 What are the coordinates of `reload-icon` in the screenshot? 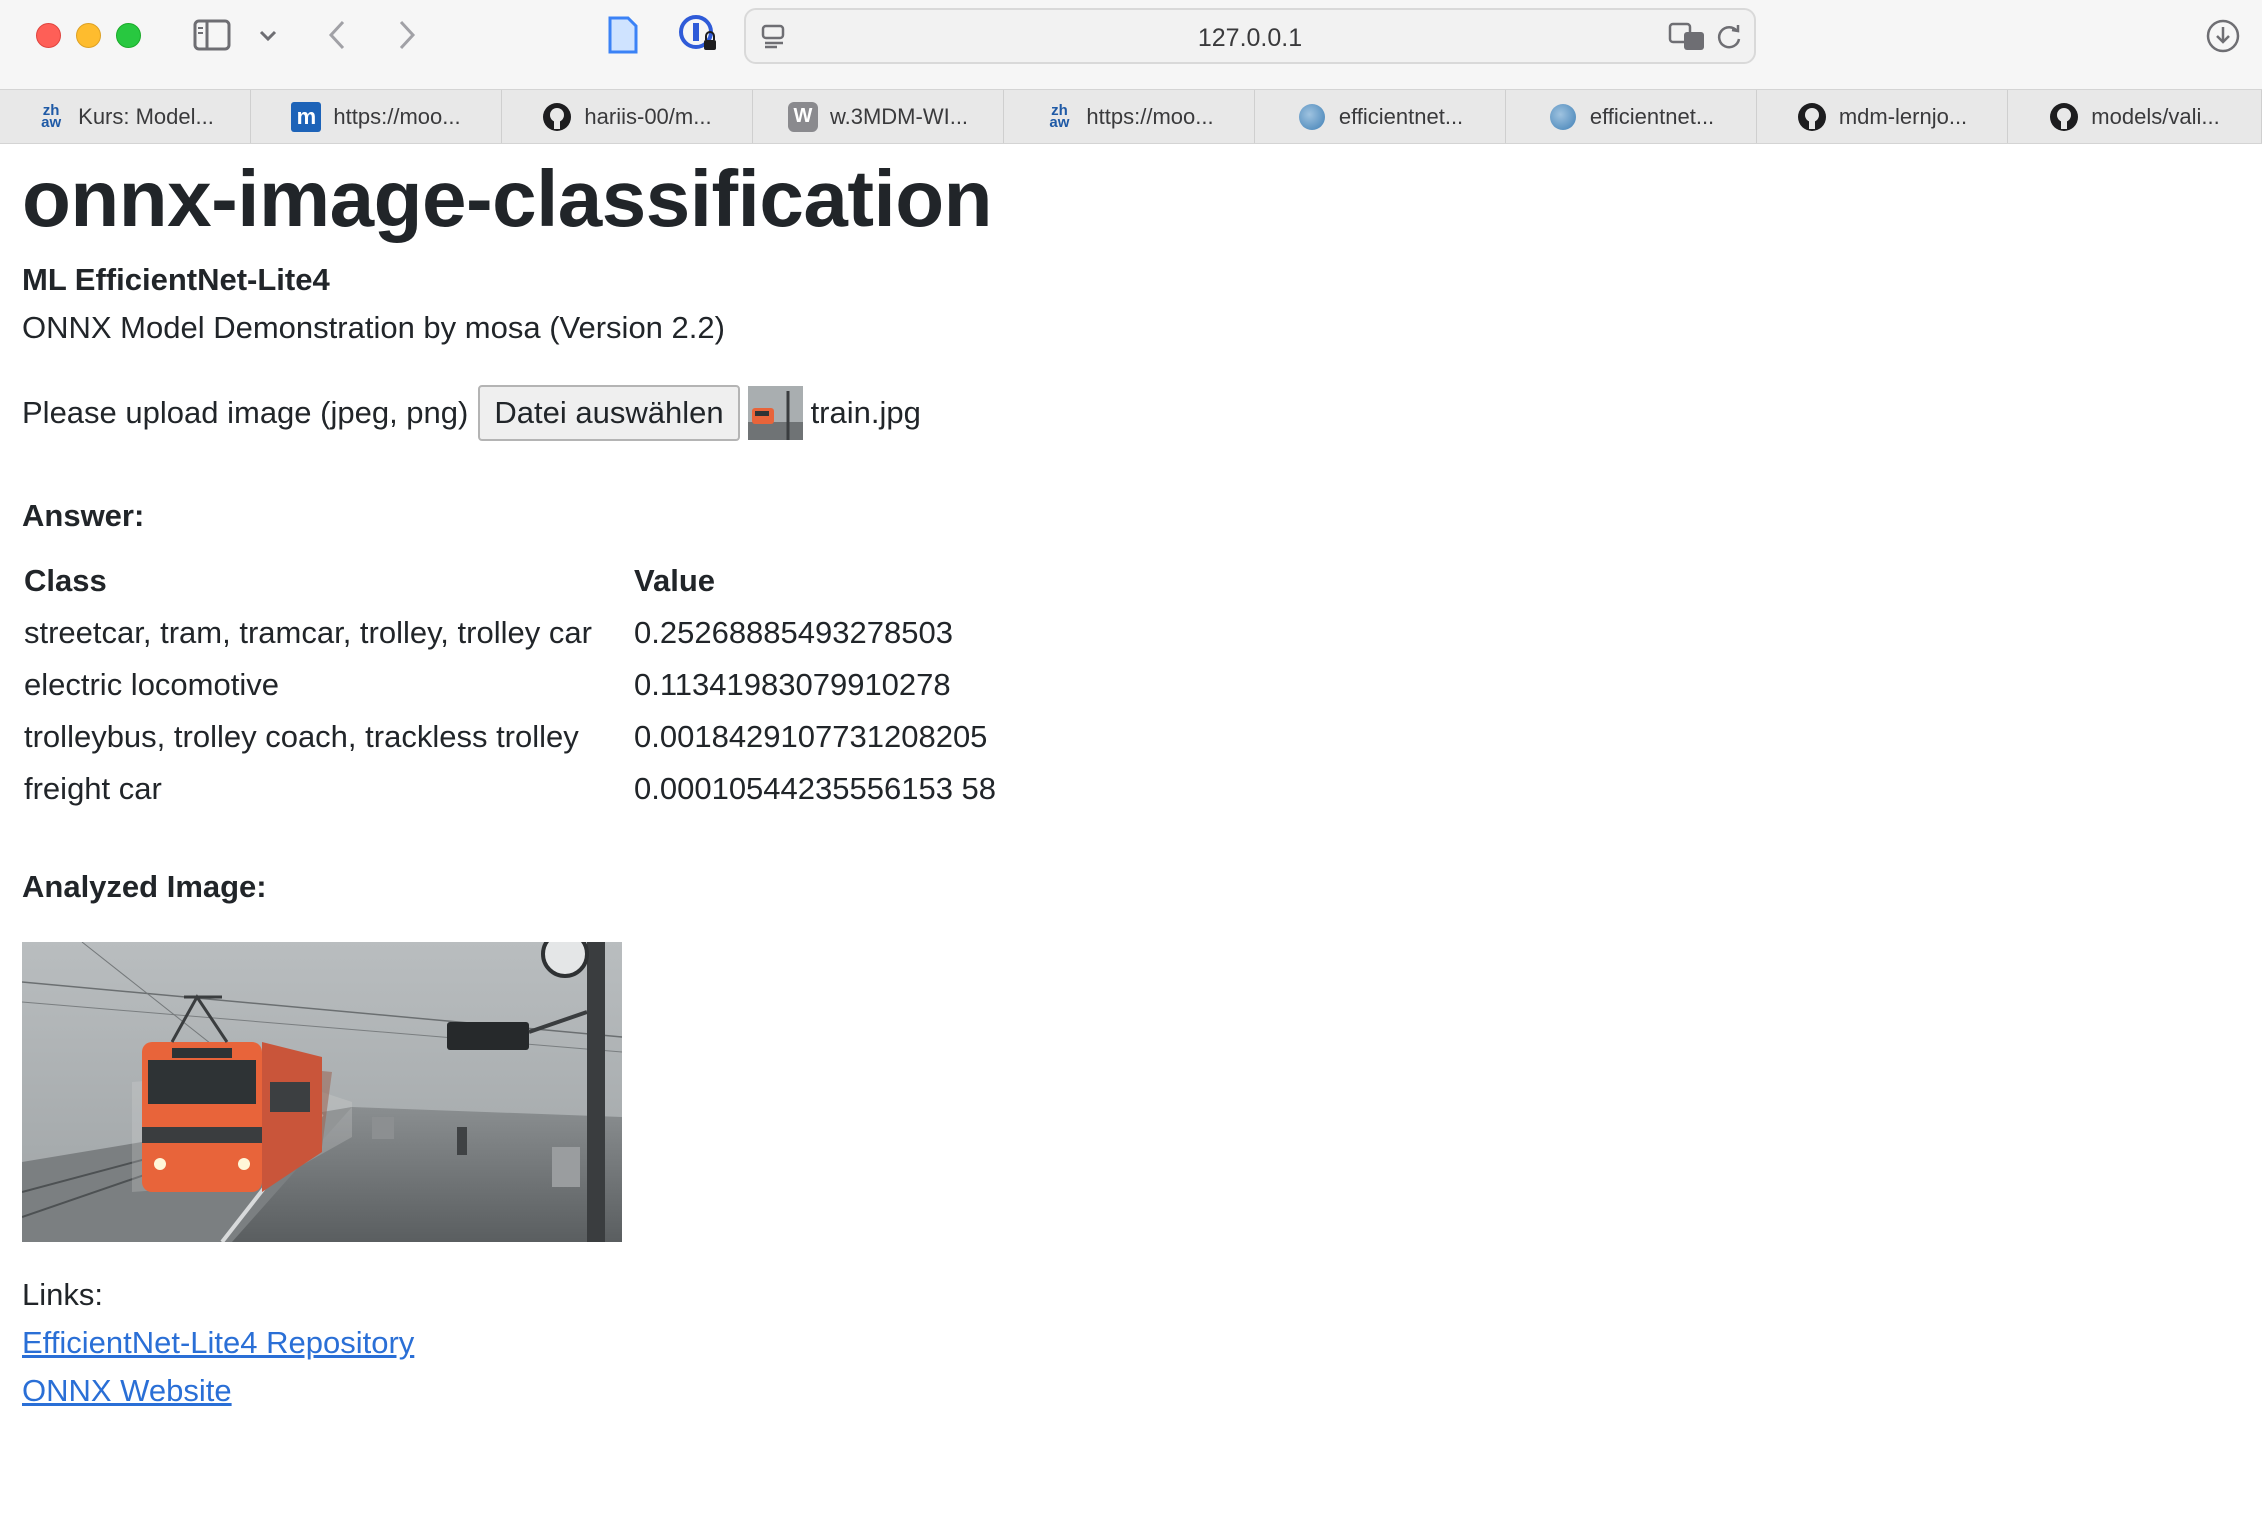 It's located at (1729, 37).